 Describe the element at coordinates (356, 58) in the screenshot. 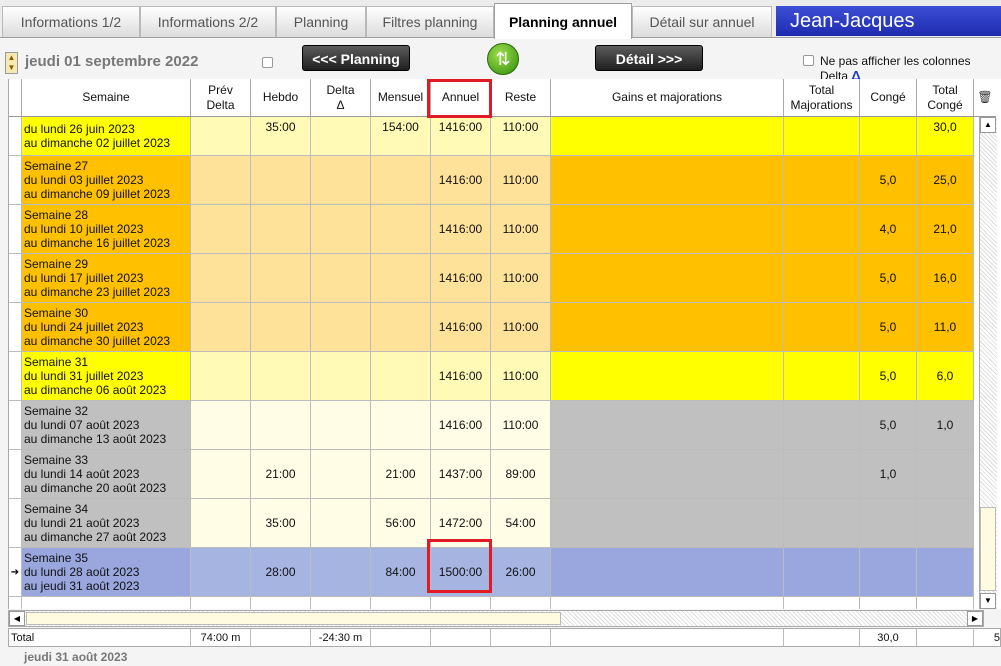

I see `planning-button: <<< Planning` at that location.